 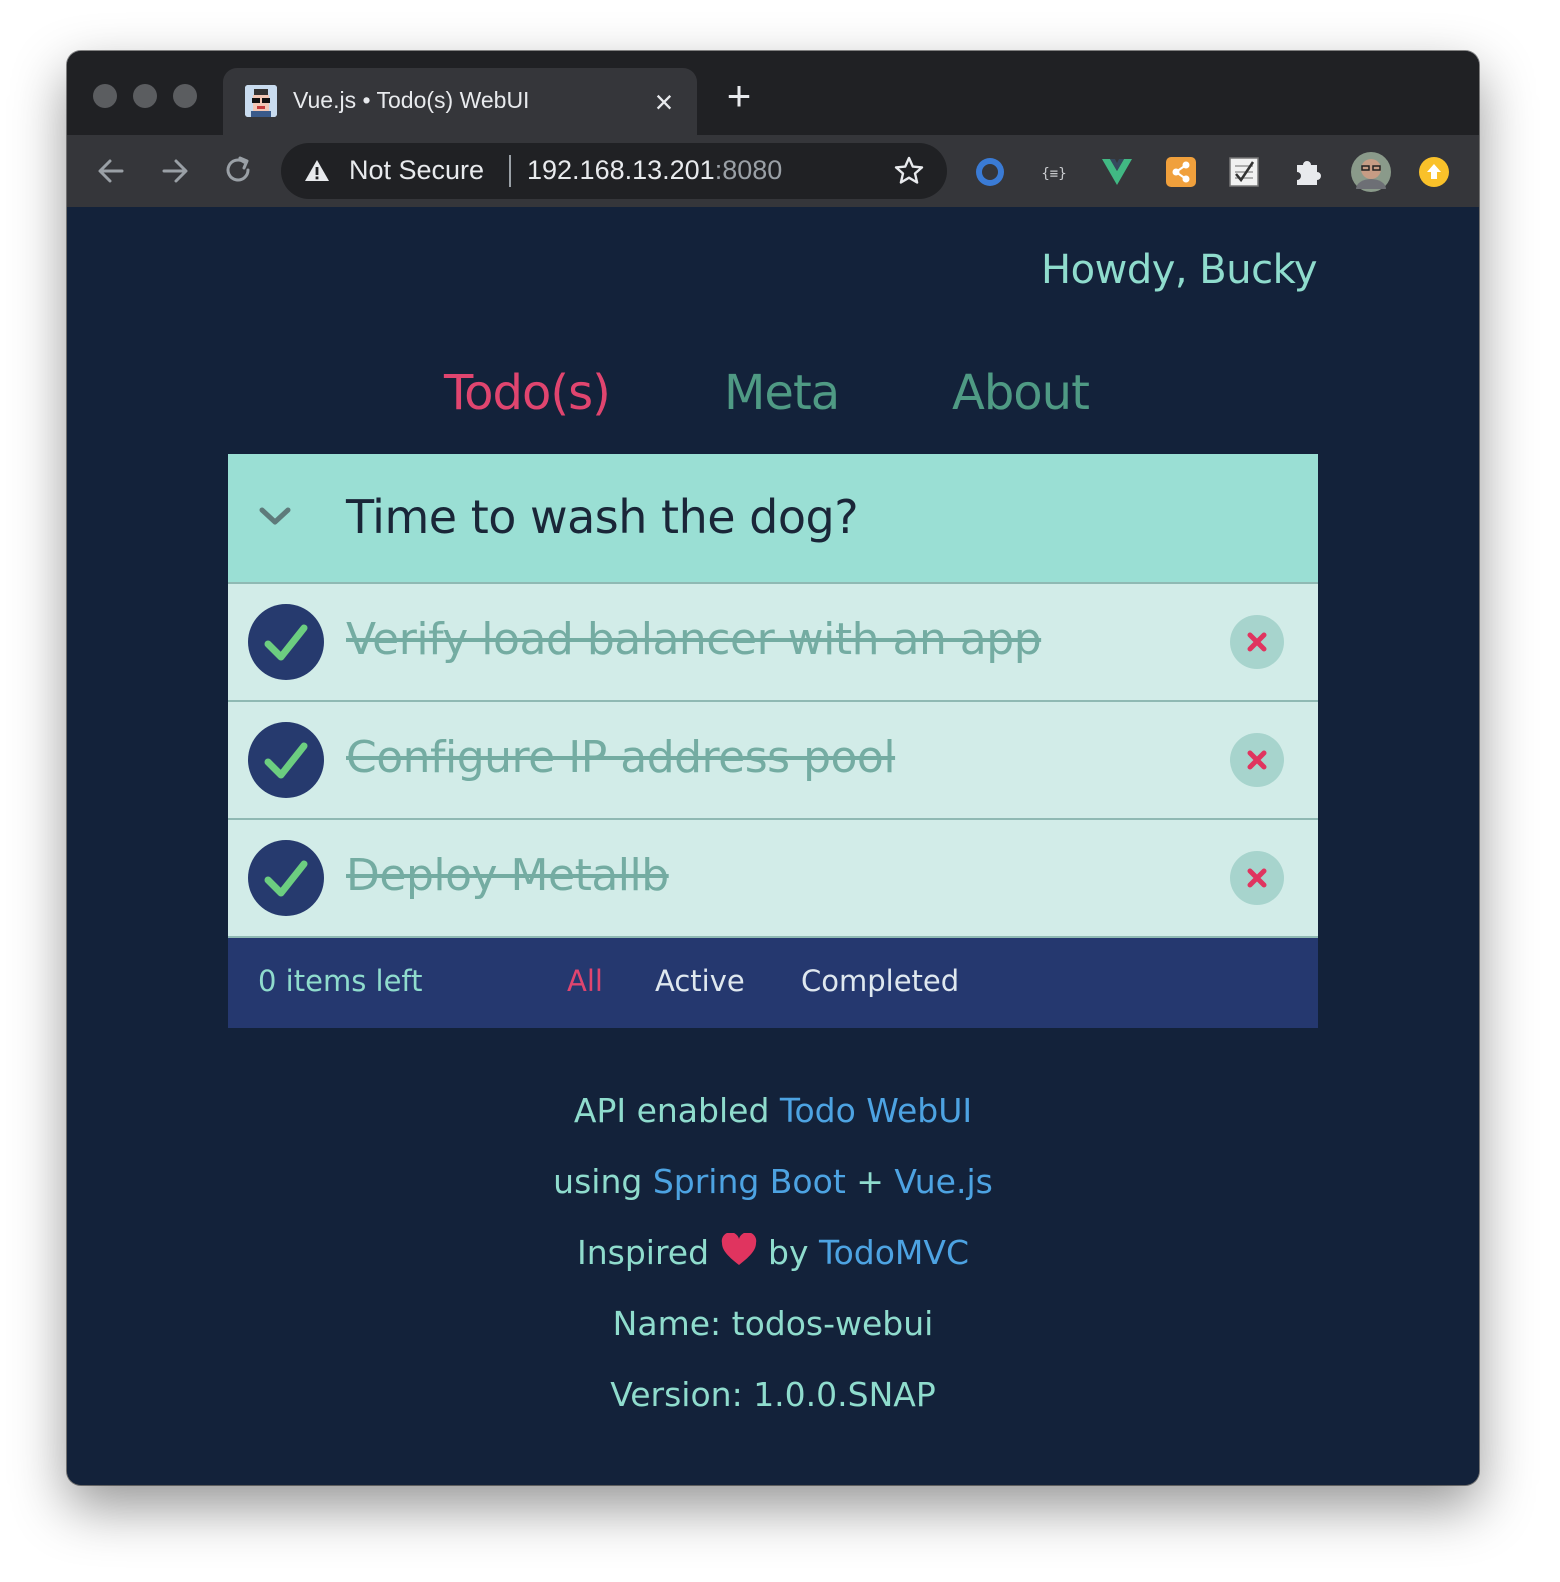 I want to click on filter-completed: Completed, so click(x=880, y=981).